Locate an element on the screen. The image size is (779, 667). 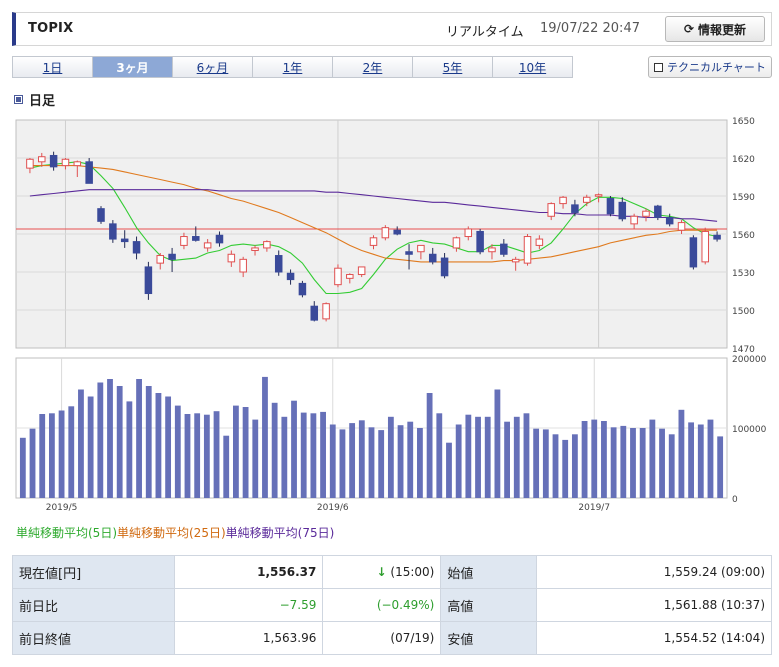
tab-1d: 1日 is located at coordinates (52, 67).